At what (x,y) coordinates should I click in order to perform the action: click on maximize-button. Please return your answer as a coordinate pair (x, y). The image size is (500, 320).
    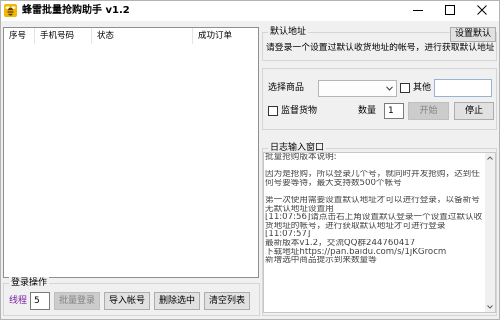
    Looking at the image, I should click on (450, 10).